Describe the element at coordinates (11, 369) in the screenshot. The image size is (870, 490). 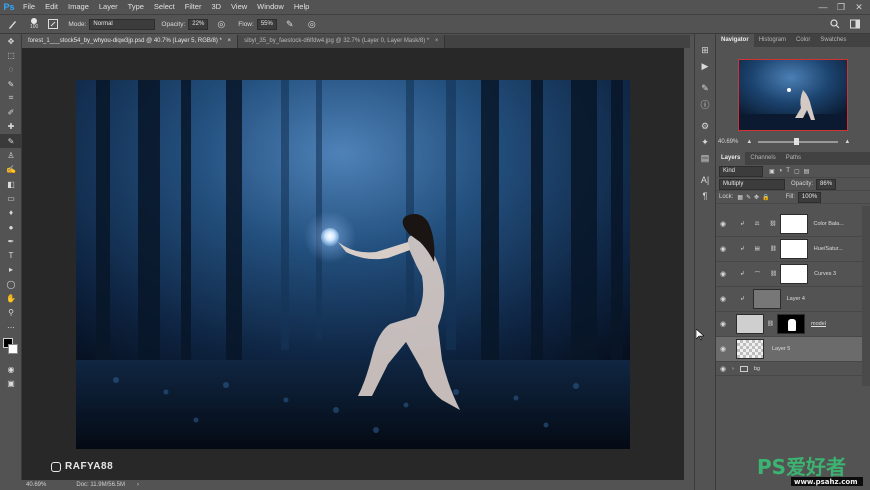
I see `quick-mask-icon: ◉` at that location.